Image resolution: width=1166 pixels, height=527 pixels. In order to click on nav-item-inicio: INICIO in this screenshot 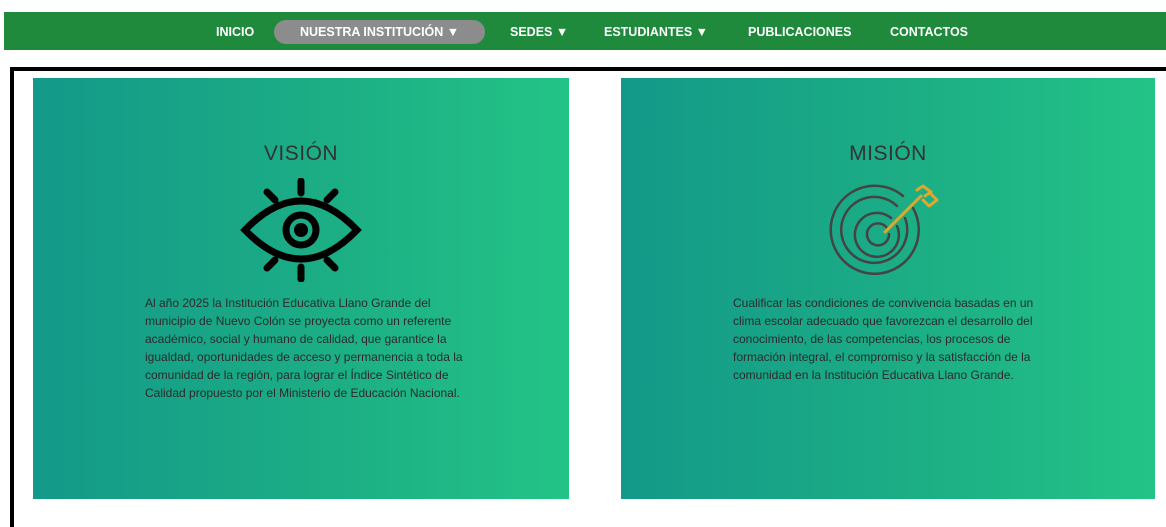, I will do `click(235, 32)`.